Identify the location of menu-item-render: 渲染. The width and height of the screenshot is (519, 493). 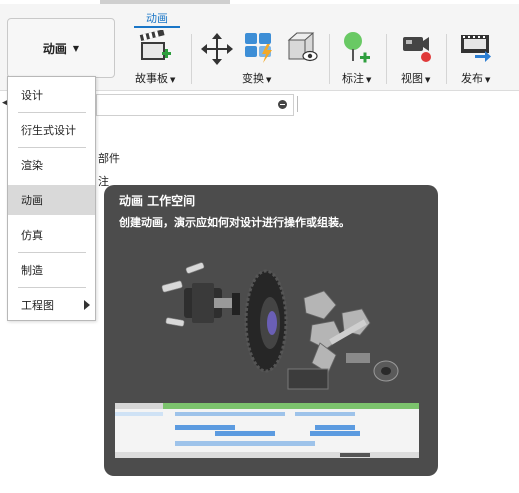
(51, 165).